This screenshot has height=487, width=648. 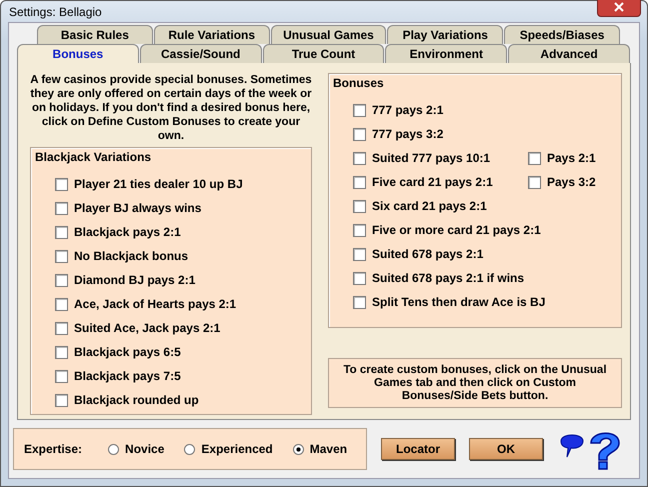 What do you see at coordinates (475, 383) in the screenshot?
I see `note-text: To create custom bonuses, click on the Unusual Games tab and then click on Custom Bonuses/Side Bets button.` at bounding box center [475, 383].